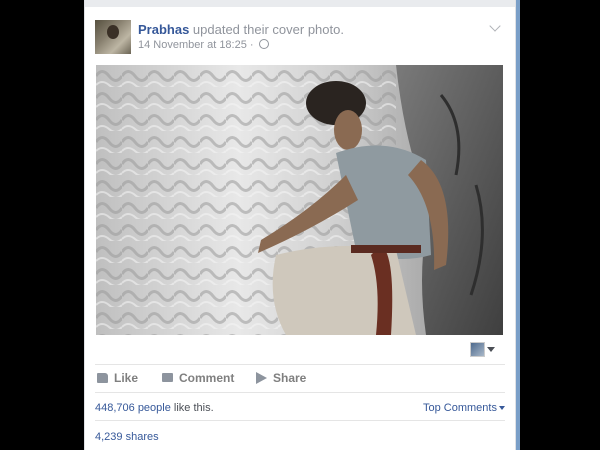 The image size is (600, 450). I want to click on likes-suffix: like this., so click(192, 408).